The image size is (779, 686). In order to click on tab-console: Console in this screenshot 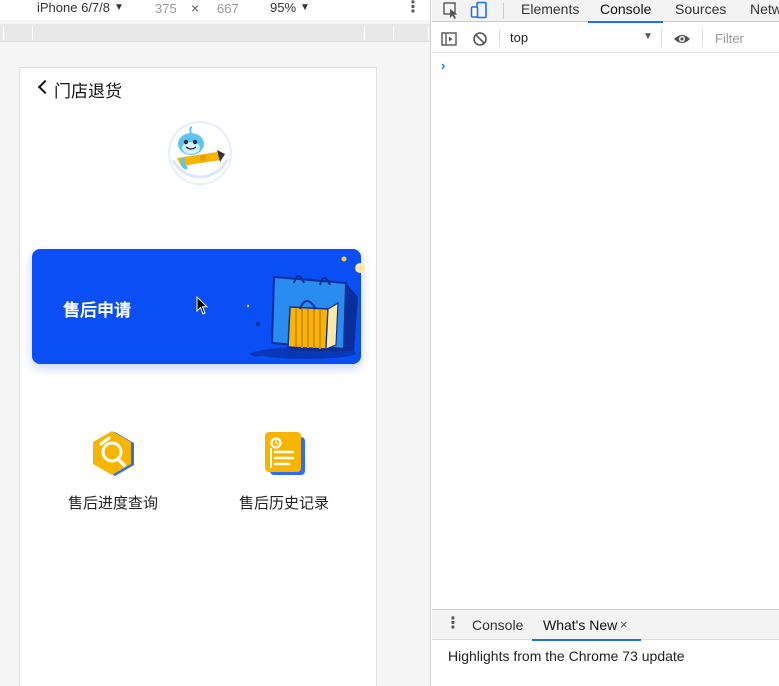, I will do `click(625, 12)`.